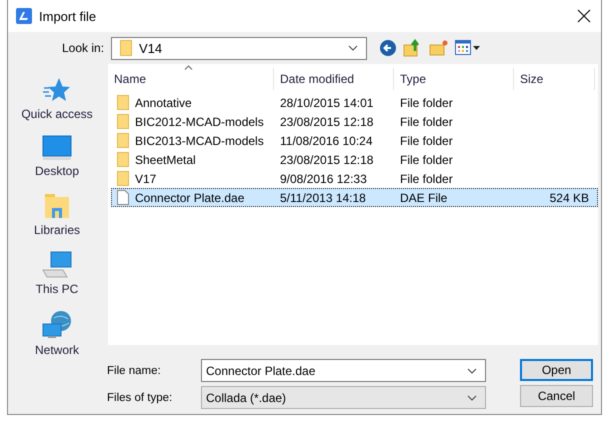 The image size is (610, 424). I want to click on file-row: Connector Plate.dae 5/11/2013 14:18 DAE File 524 KB, so click(354, 197).